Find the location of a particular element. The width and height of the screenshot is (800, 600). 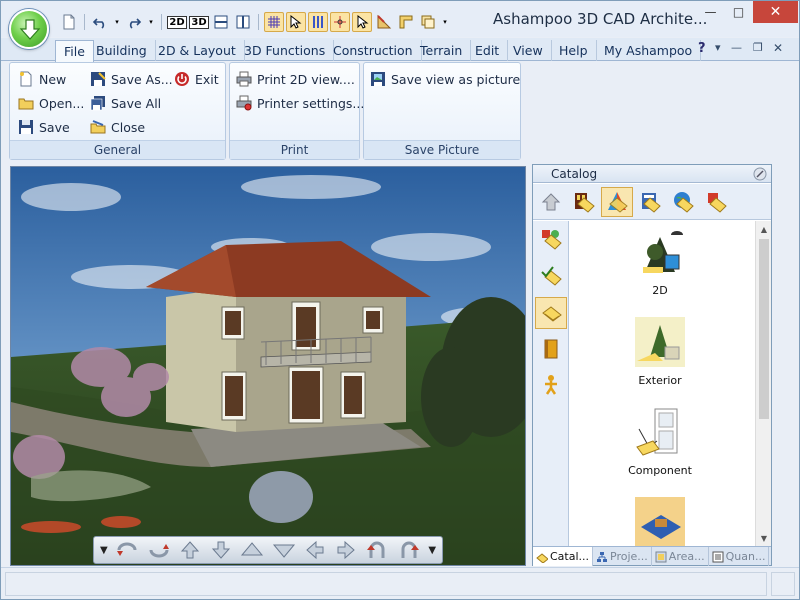

tilt-up-icon is located at coordinates (252, 550).